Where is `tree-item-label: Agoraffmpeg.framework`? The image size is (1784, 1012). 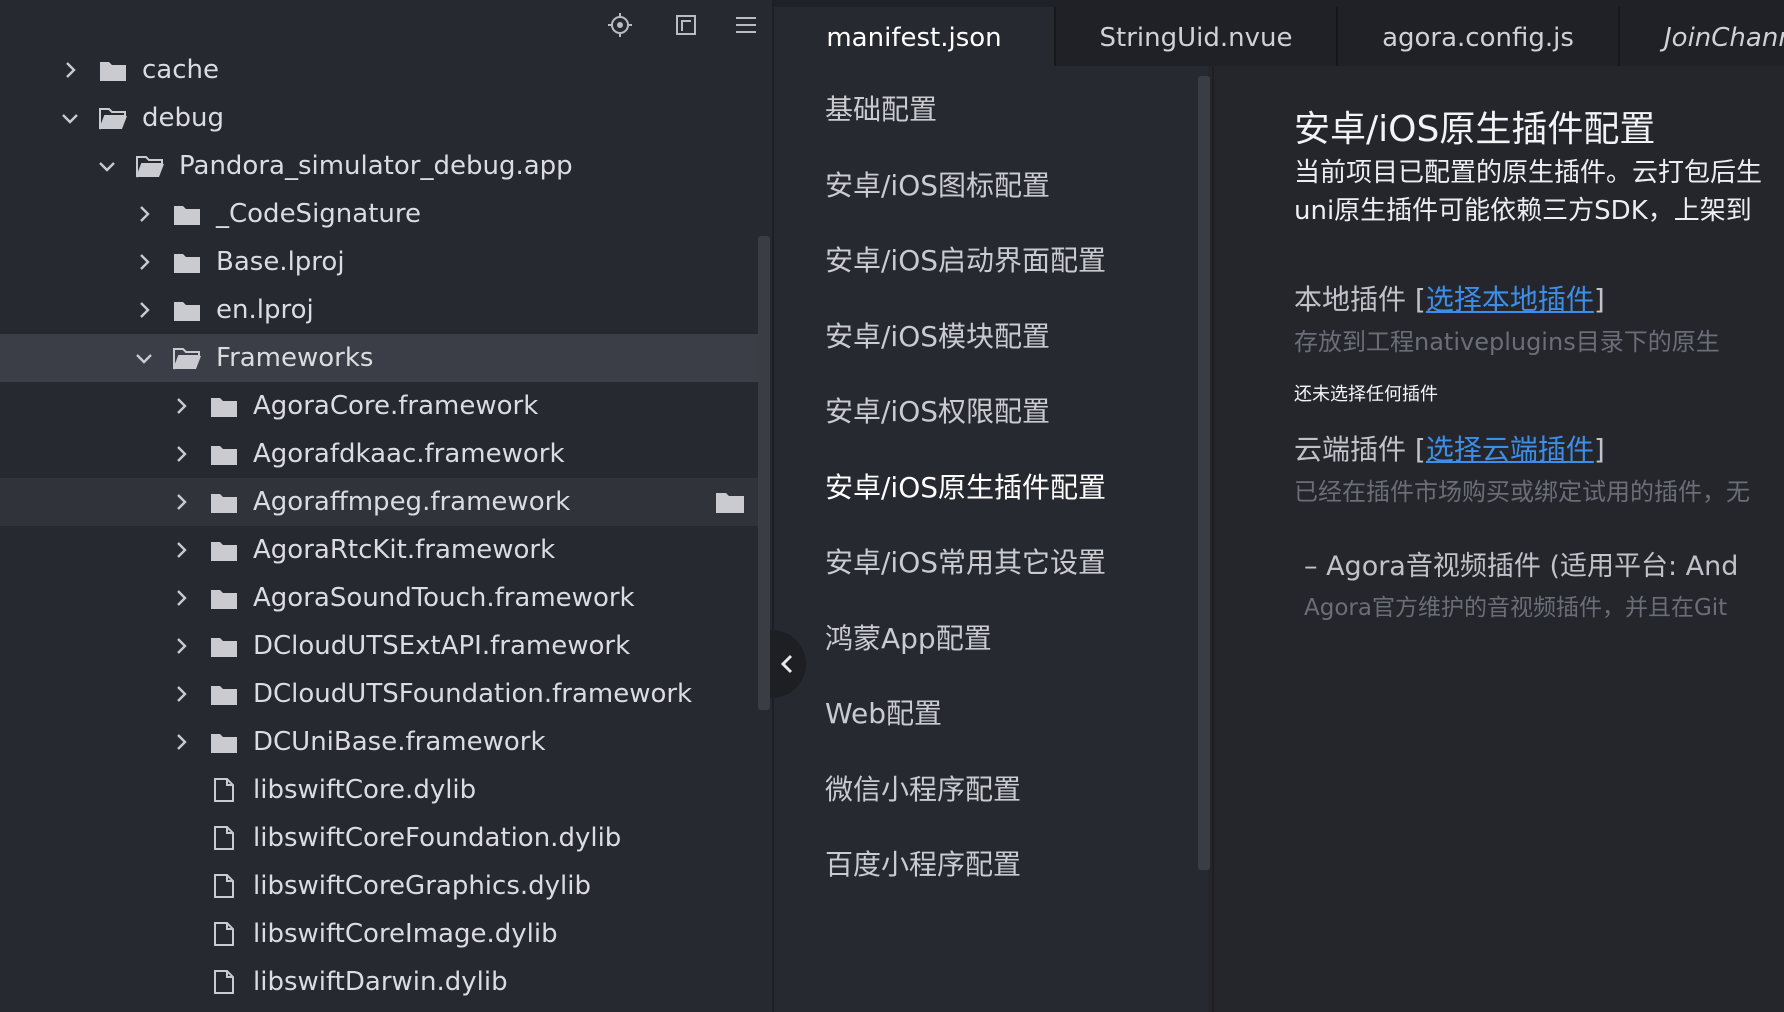 tree-item-label: Agoraffmpeg.framework is located at coordinates (412, 502).